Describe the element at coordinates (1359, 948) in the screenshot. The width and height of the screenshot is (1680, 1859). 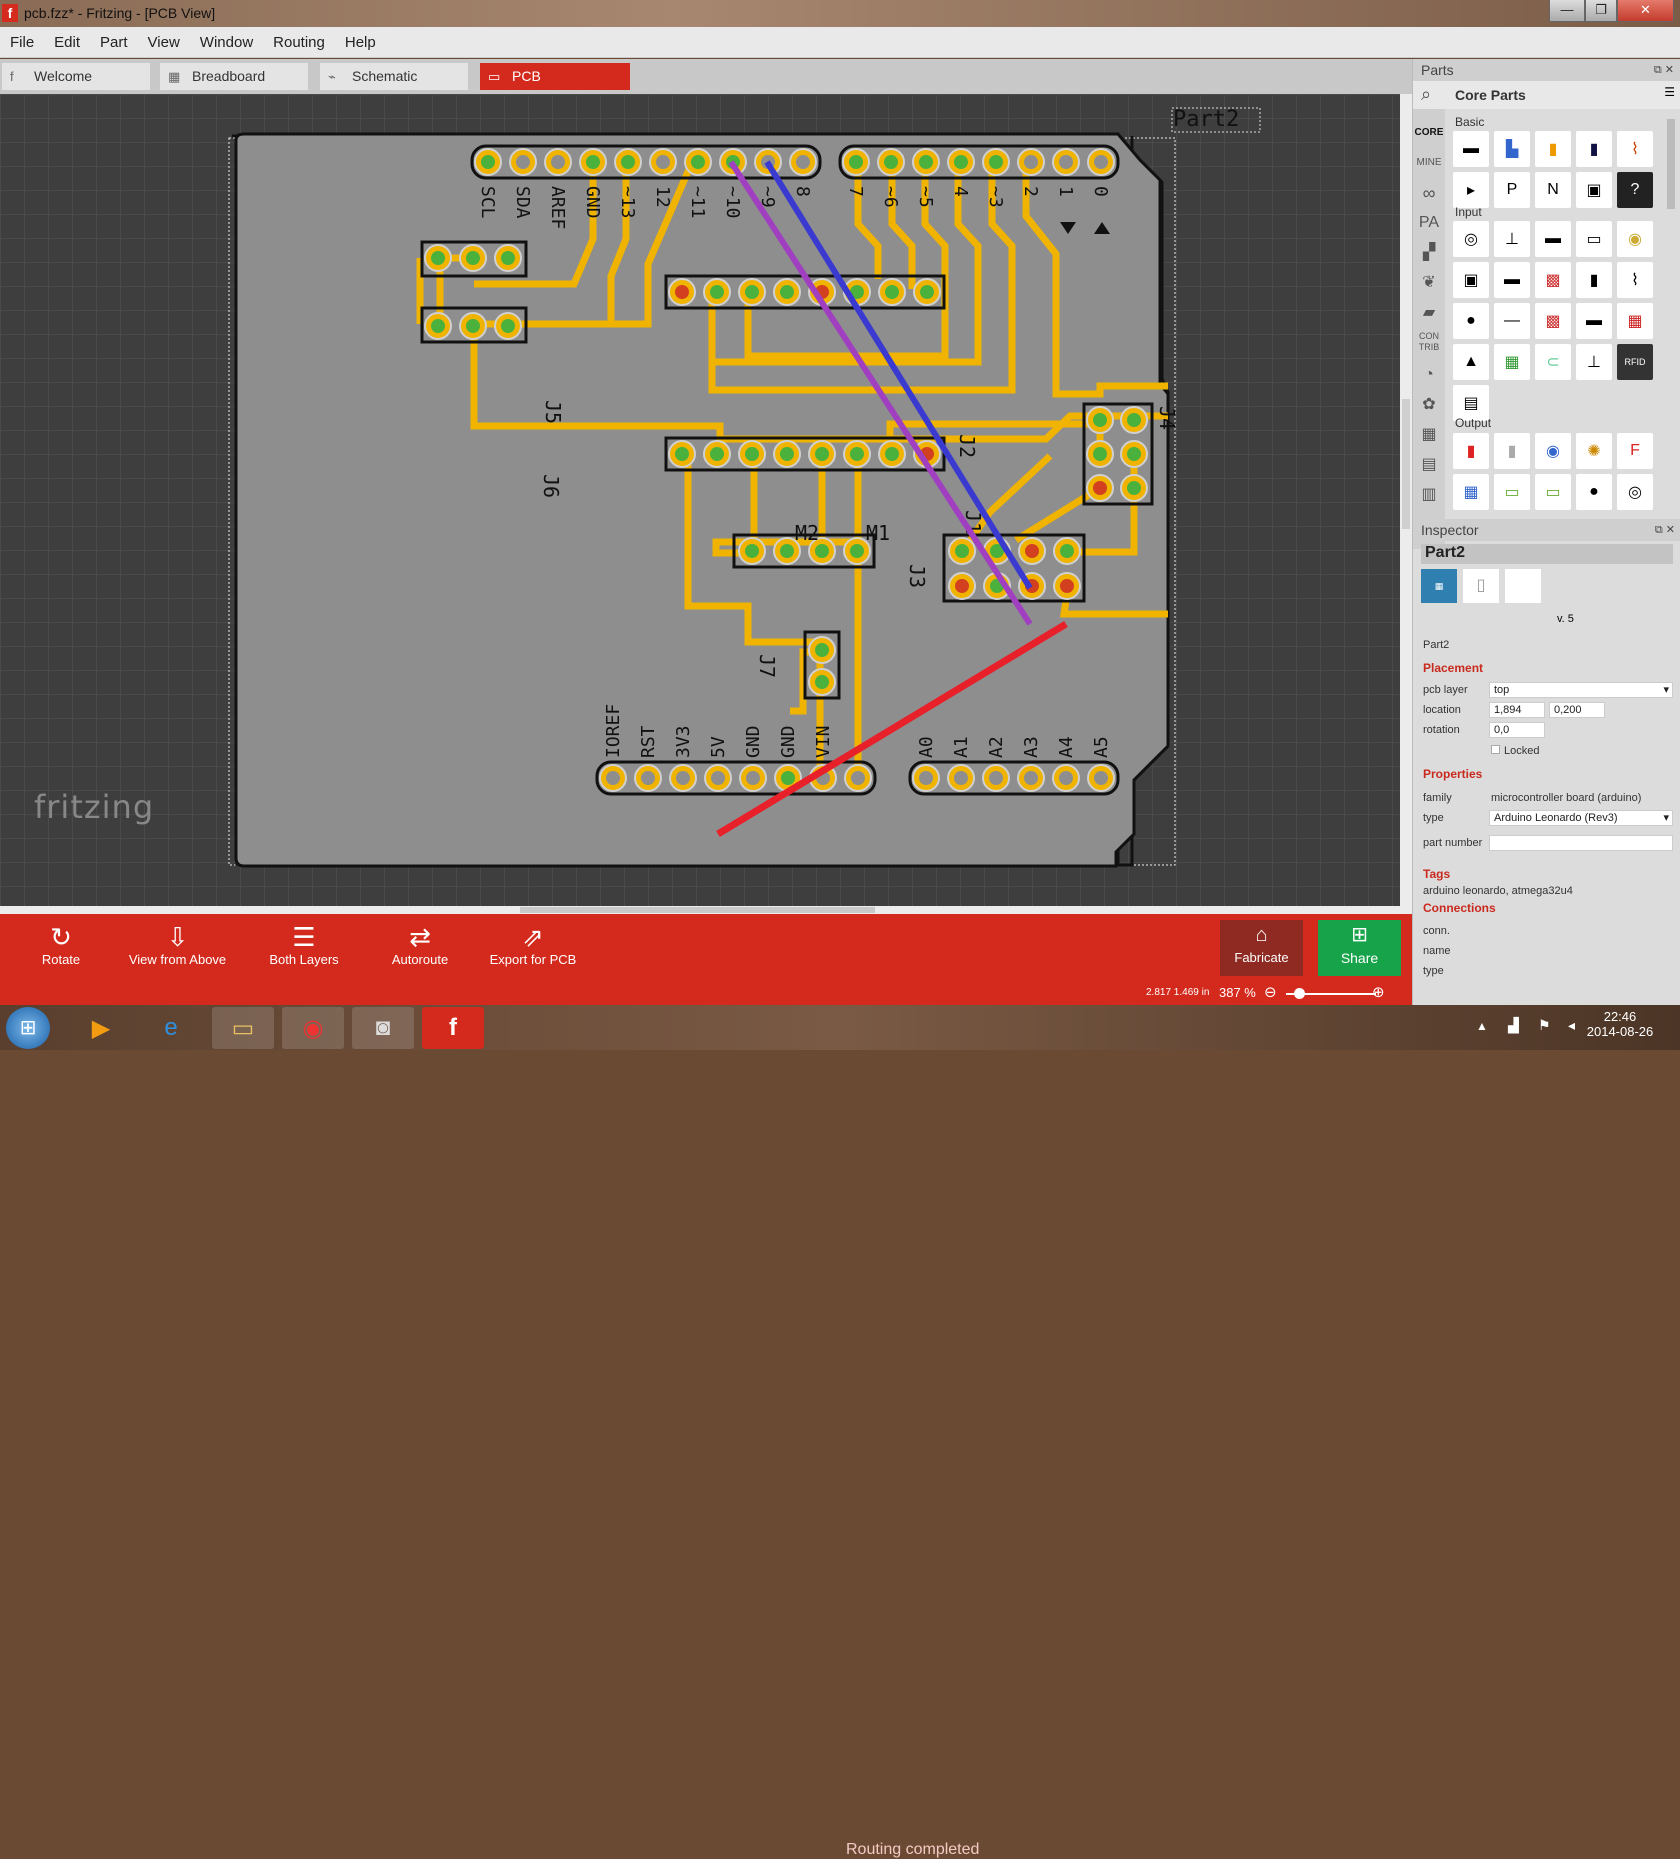
I see `share-button: ⊞ Share` at that location.